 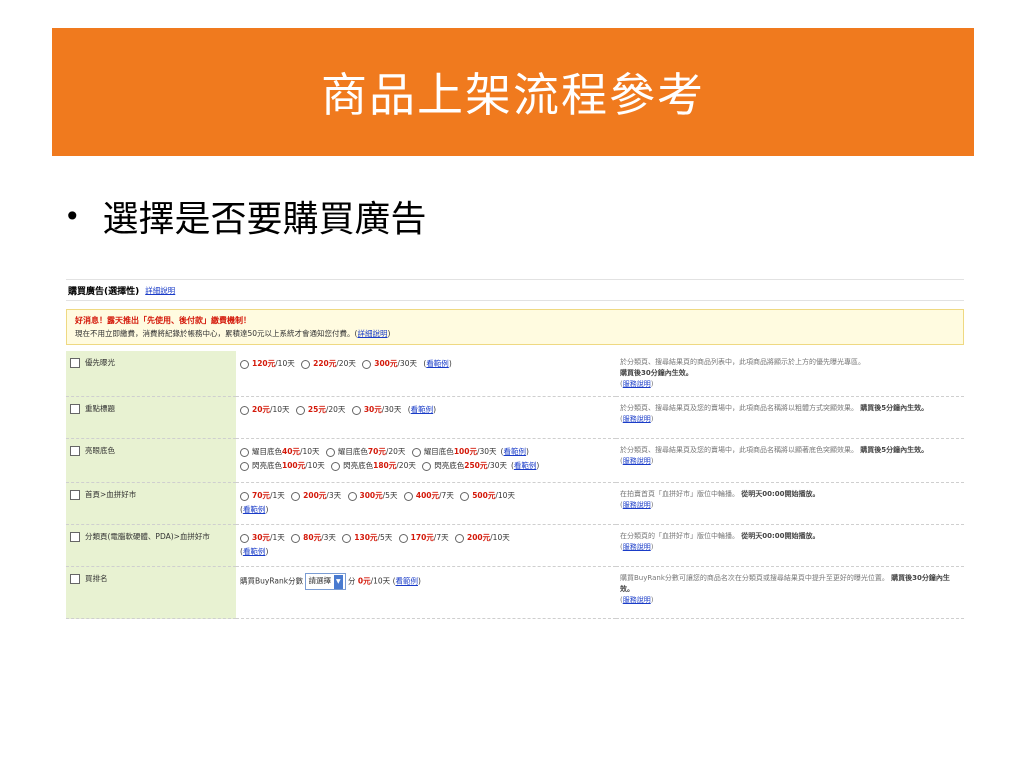 I want to click on price-option: 500元/10天, so click(x=487, y=496).